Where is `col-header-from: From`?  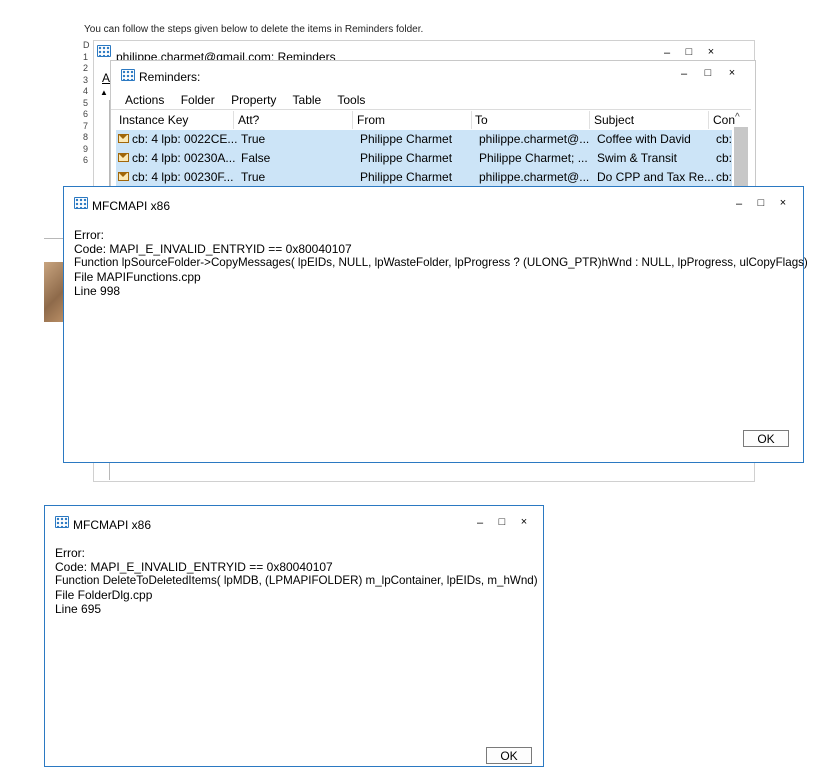
col-header-from: From is located at coordinates (371, 120).